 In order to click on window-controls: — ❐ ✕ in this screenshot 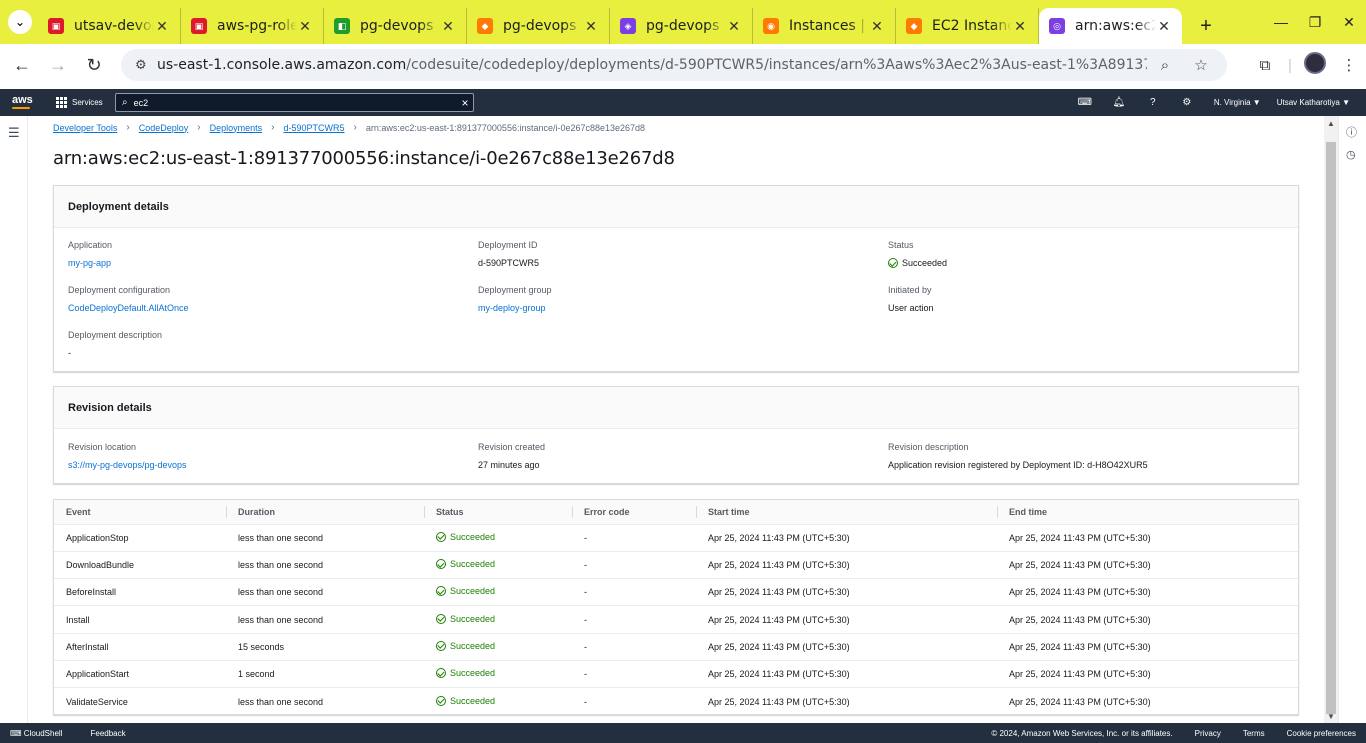, I will do `click(1315, 22)`.